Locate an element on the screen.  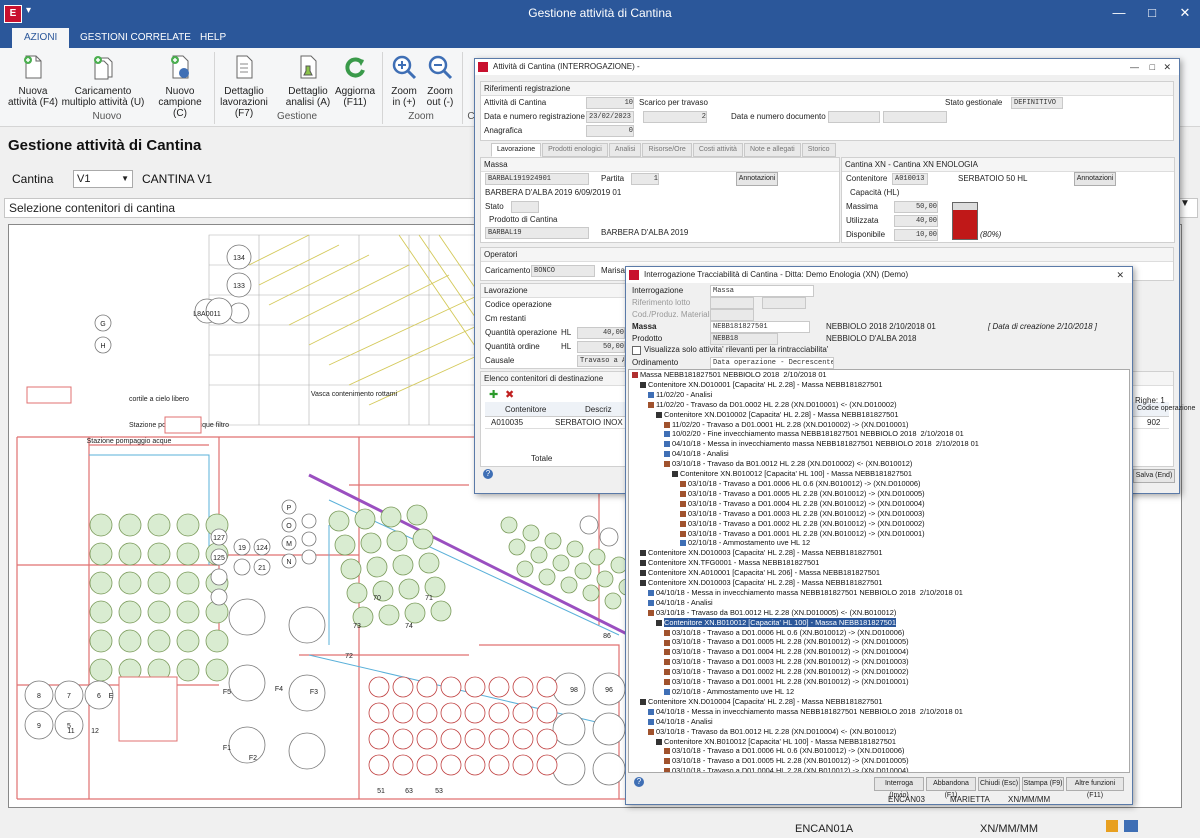
aggiorna-button: Aggiorna (F11) is located at coordinates (355, 81).